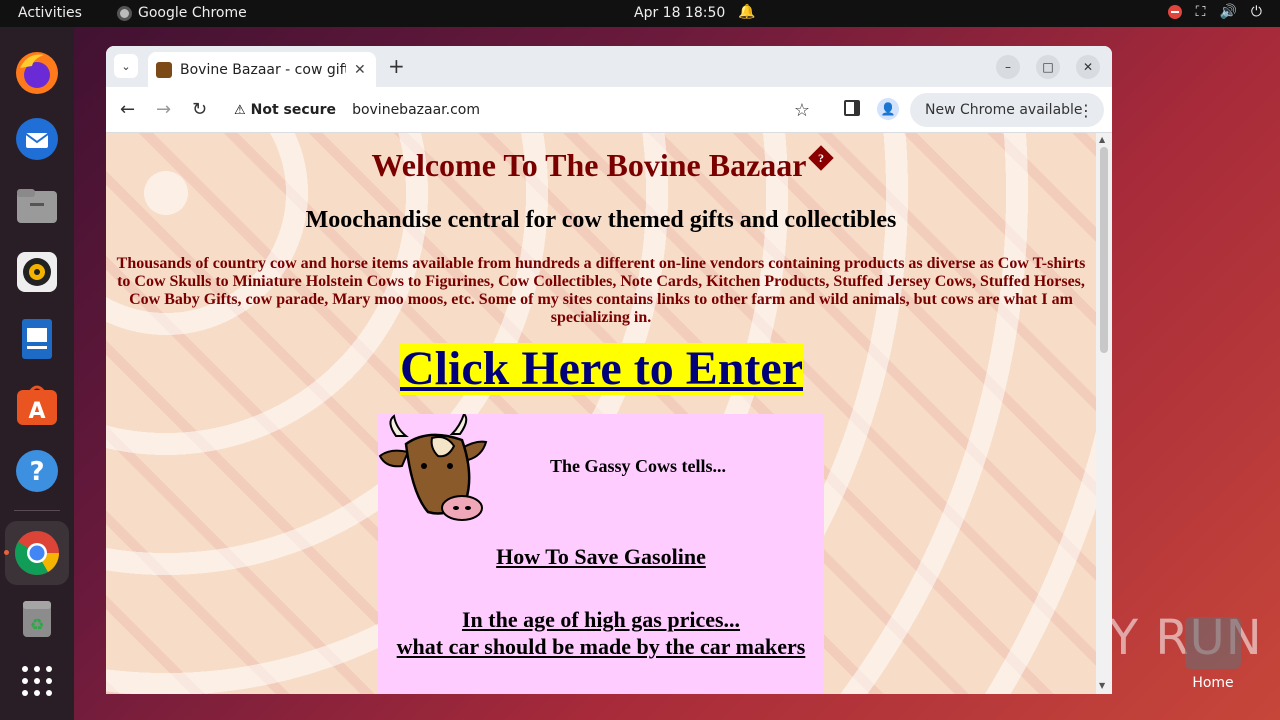 The width and height of the screenshot is (1280, 720). I want to click on update-chrome-button: New Chrome available ⋮, so click(1007, 110).